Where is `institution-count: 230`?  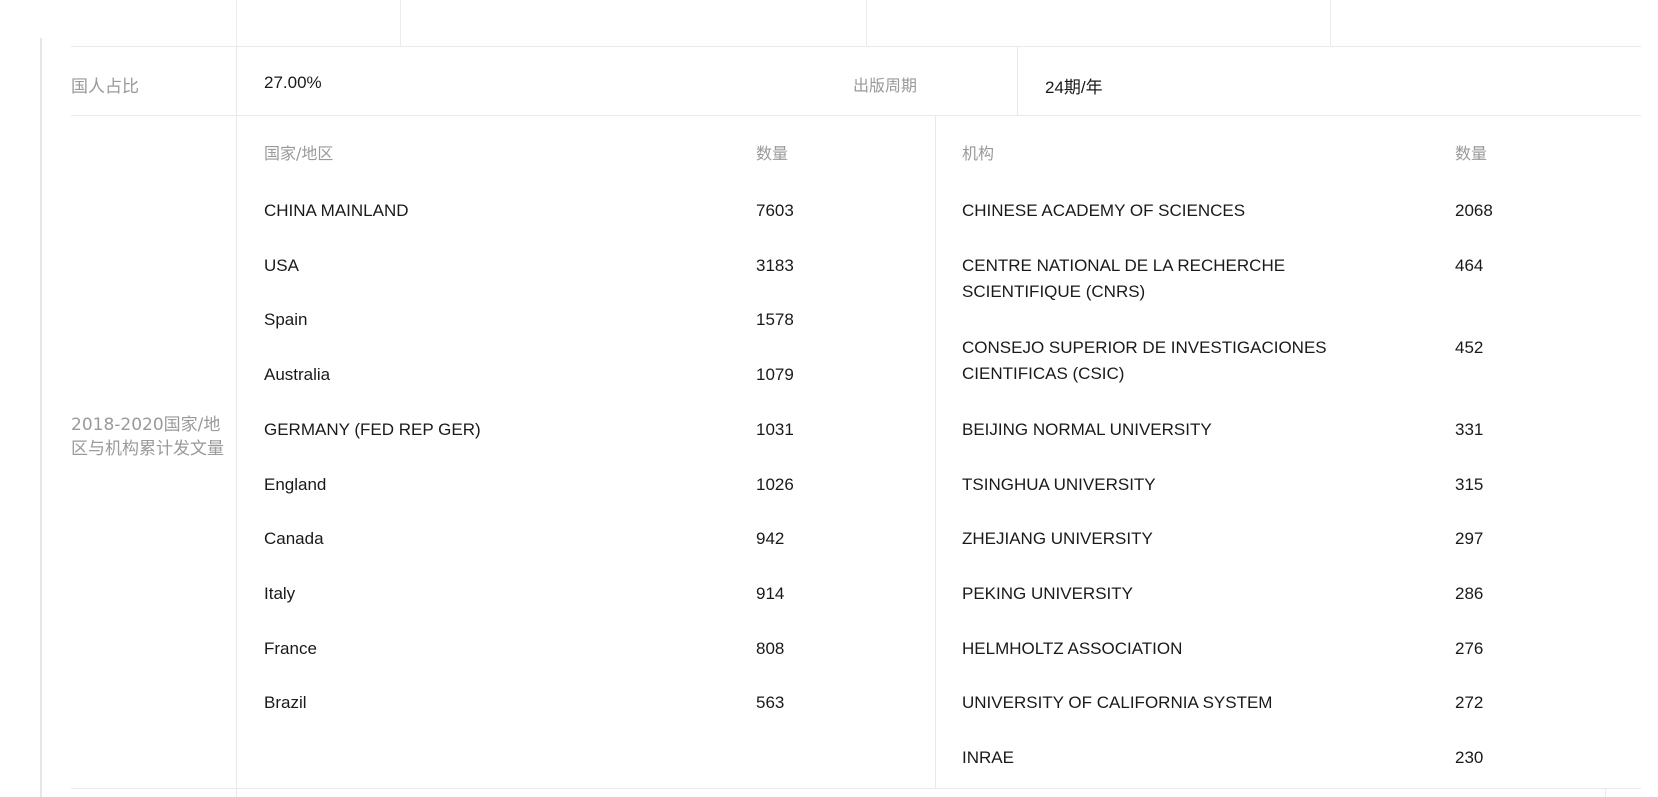
institution-count: 230 is located at coordinates (1469, 757).